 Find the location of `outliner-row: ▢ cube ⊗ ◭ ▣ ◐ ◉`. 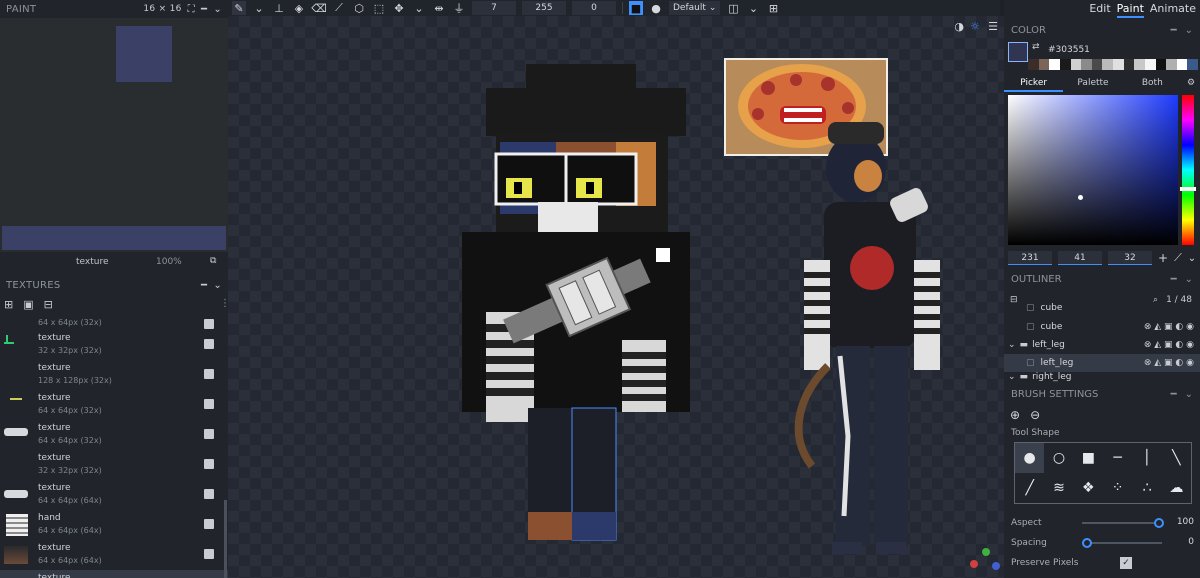

outliner-row: ▢ cube ⊗ ◭ ▣ ◐ ◉ is located at coordinates (1102, 327).